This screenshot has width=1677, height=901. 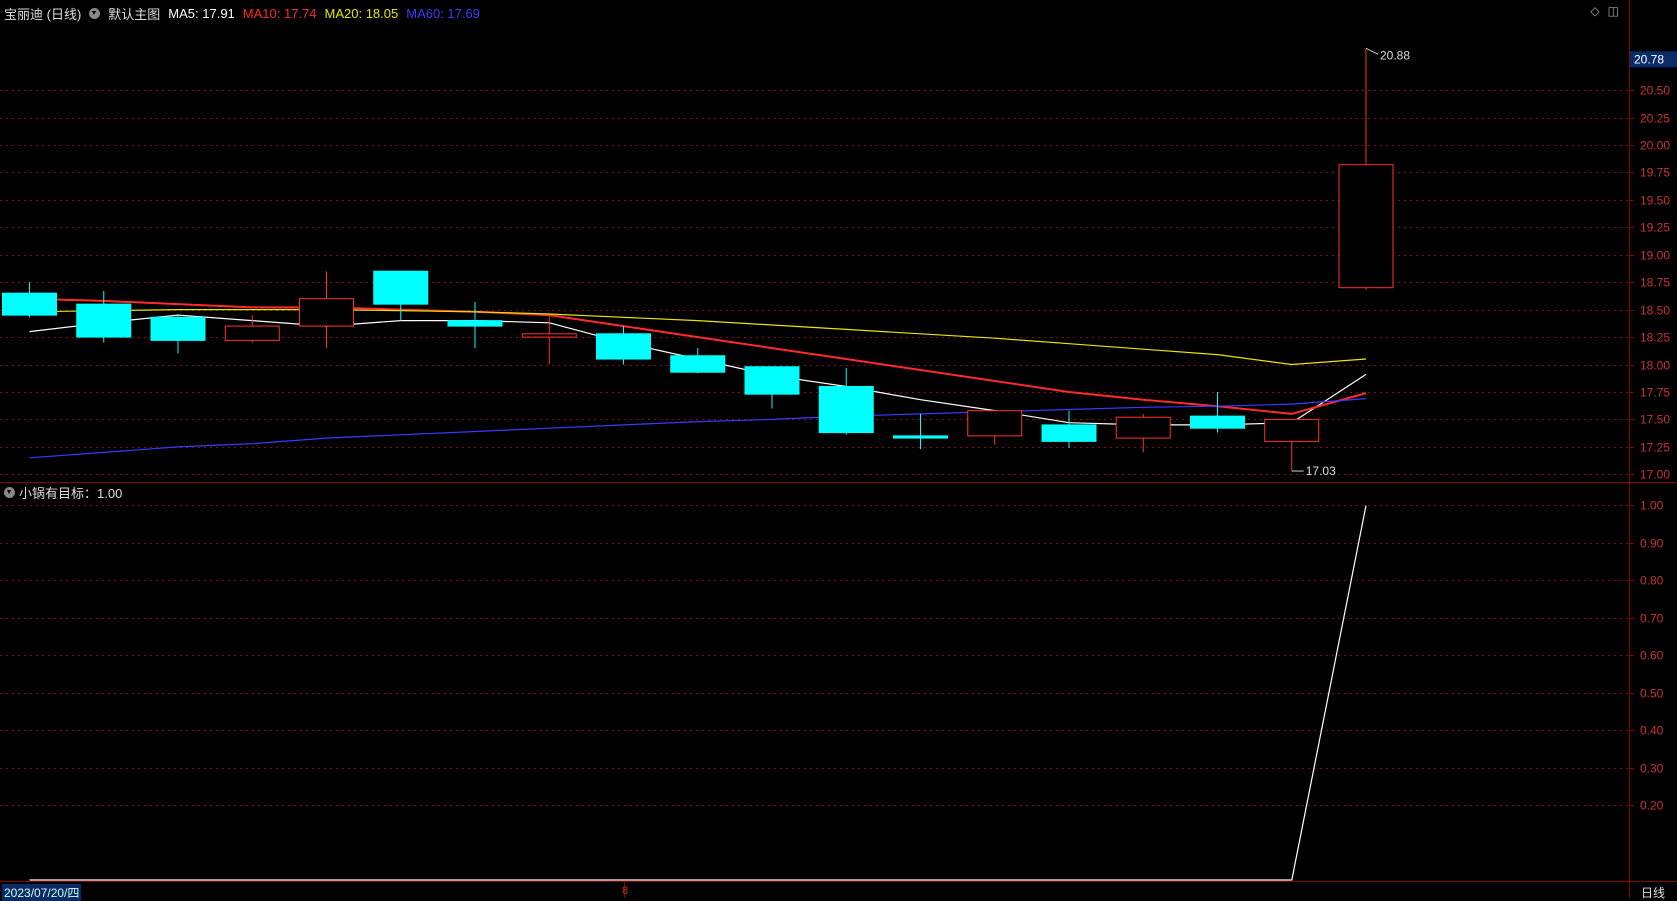 What do you see at coordinates (625, 891) in the screenshot?
I see `month-marker: 8` at bounding box center [625, 891].